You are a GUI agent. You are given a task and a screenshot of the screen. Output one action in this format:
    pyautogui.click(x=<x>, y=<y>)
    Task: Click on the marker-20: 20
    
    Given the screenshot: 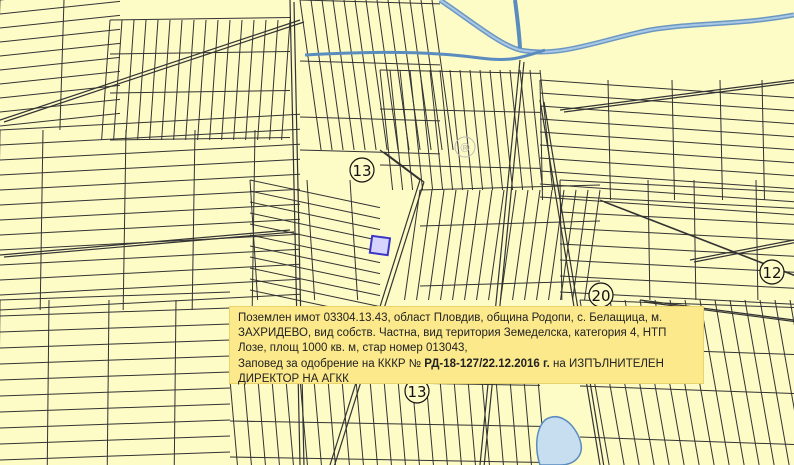 What is the action you would take?
    pyautogui.click(x=601, y=295)
    